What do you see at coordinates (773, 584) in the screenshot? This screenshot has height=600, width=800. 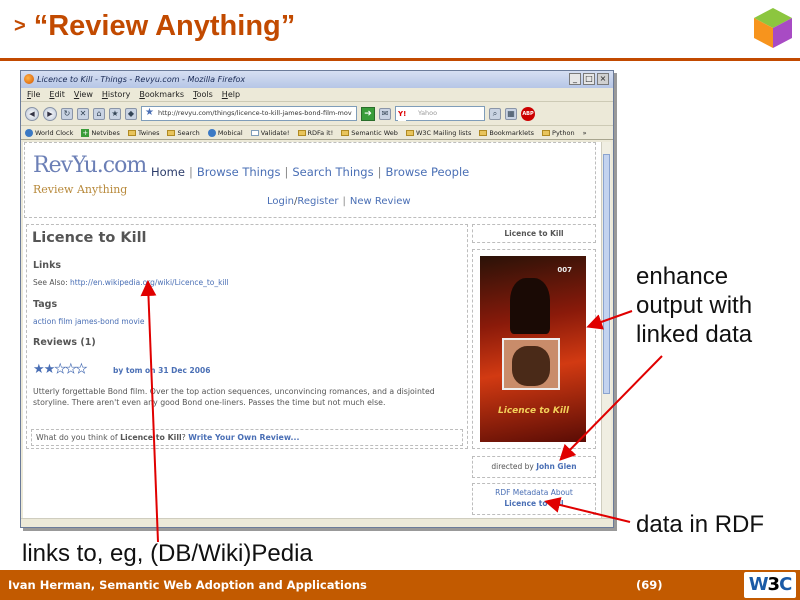 I see `w3c-logo-3: 3` at bounding box center [773, 584].